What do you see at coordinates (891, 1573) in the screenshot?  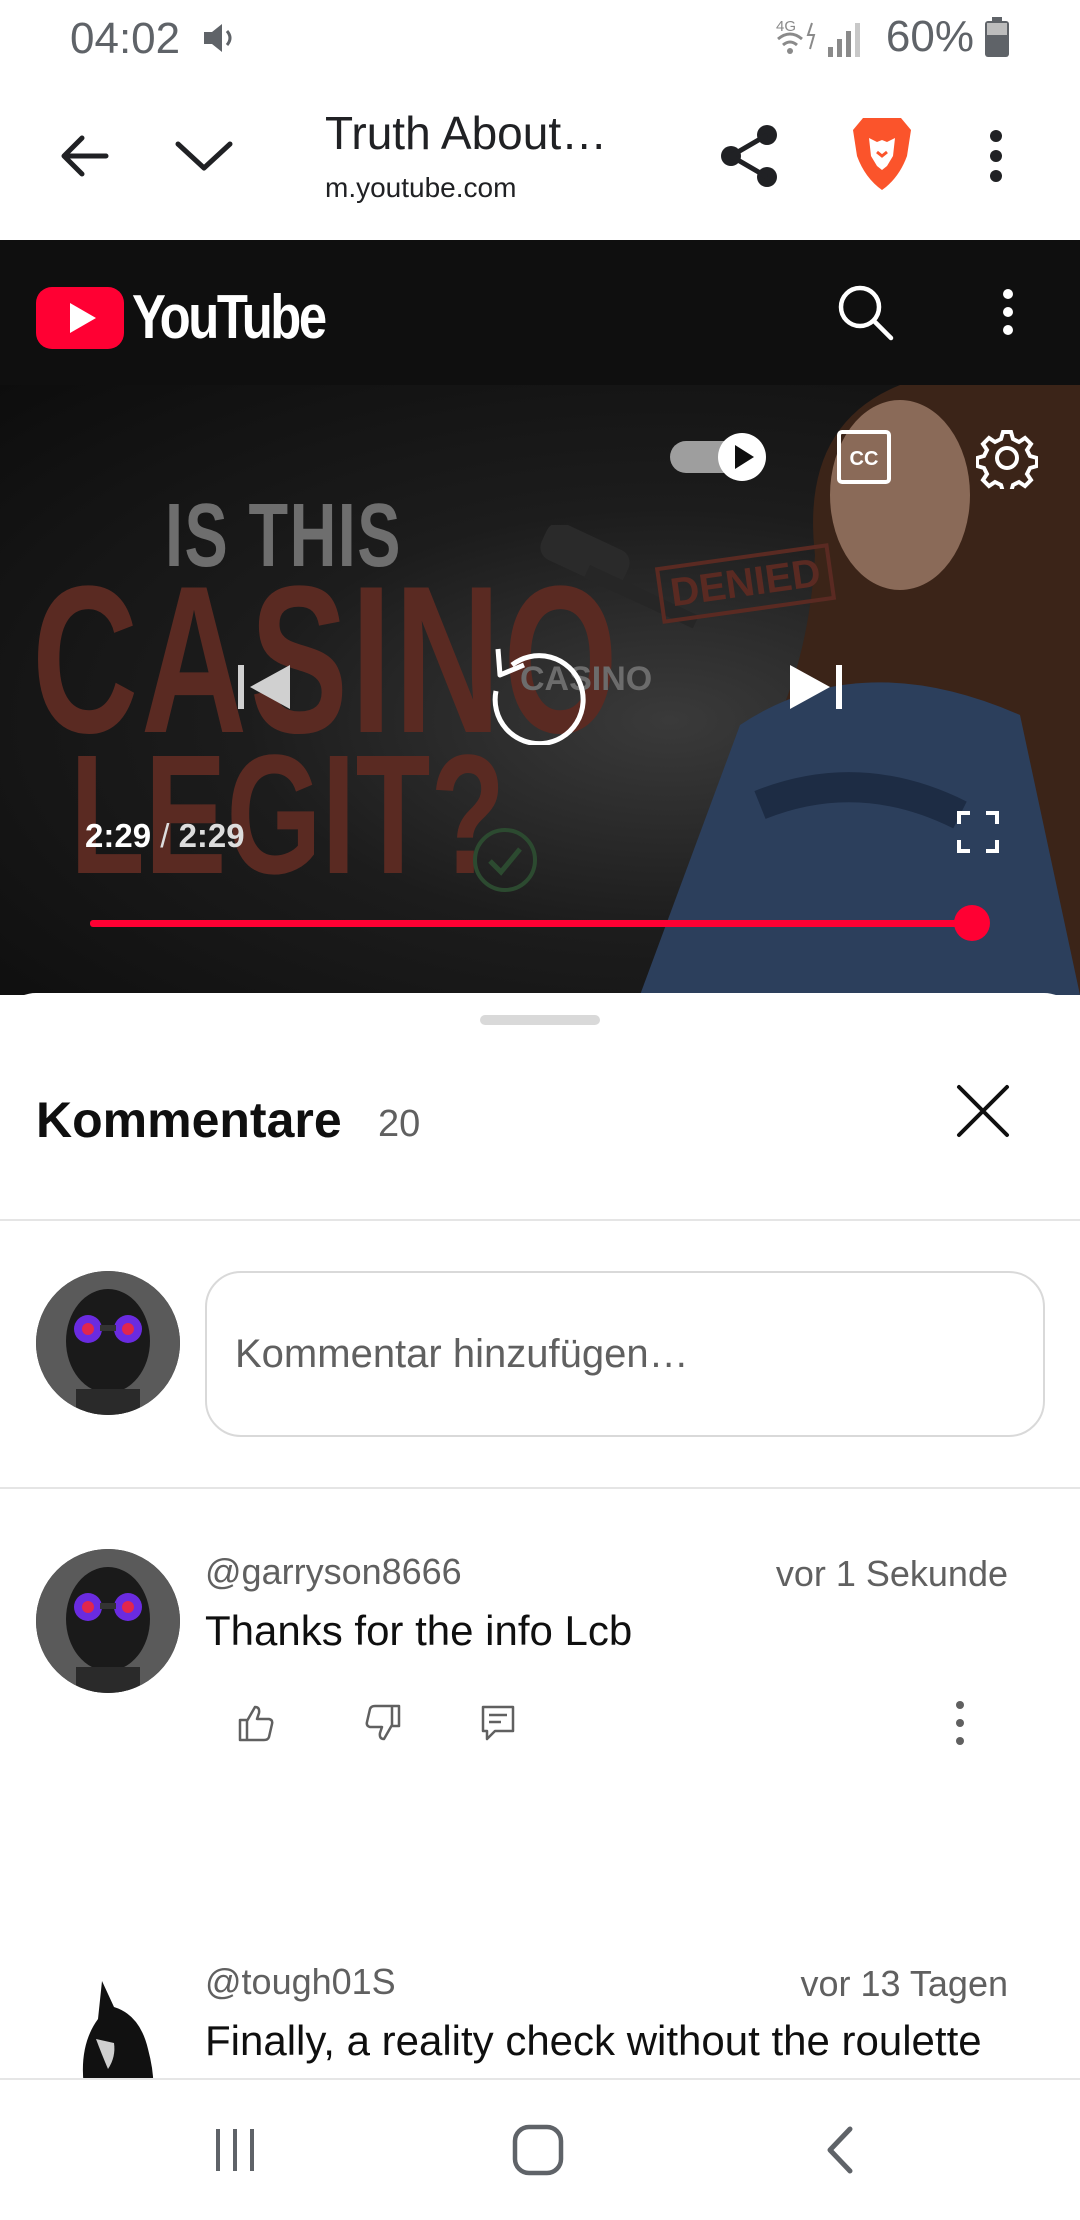 I see `comment-time: vor 1 Sekunde` at bounding box center [891, 1573].